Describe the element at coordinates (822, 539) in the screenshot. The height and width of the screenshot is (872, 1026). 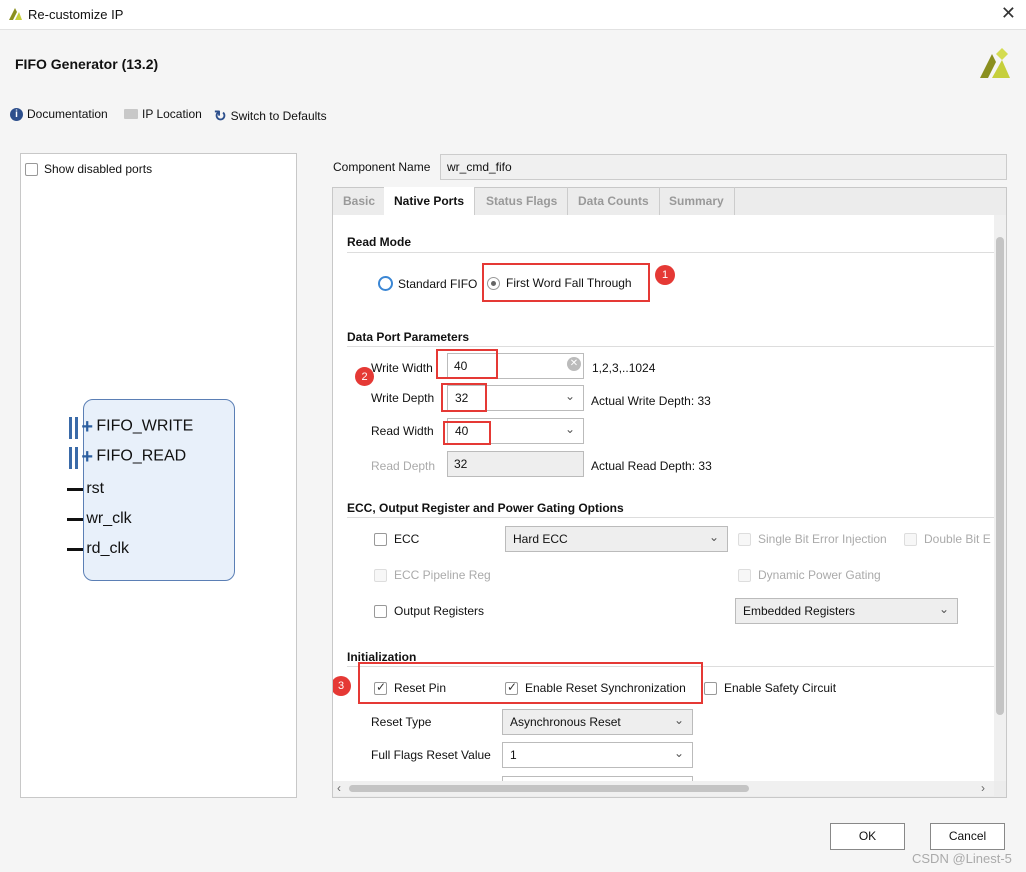
I see `single-bit-label: Single Bit Error Injection` at that location.